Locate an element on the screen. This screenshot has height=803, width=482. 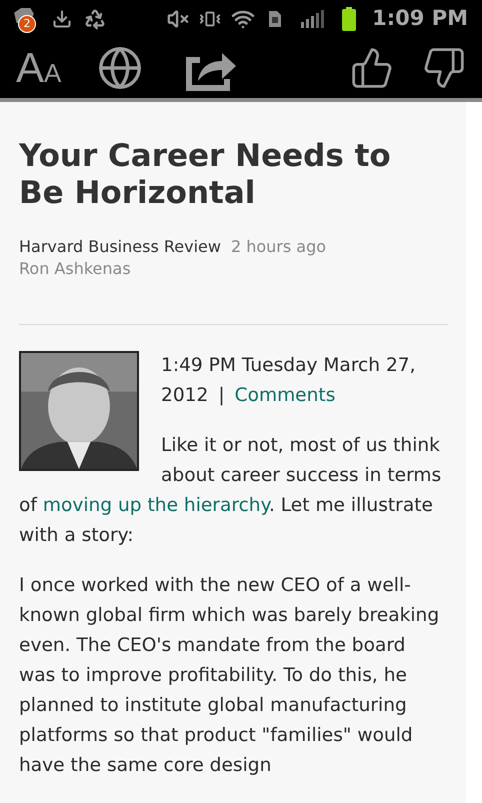
font-size-button: AA is located at coordinates (39, 68).